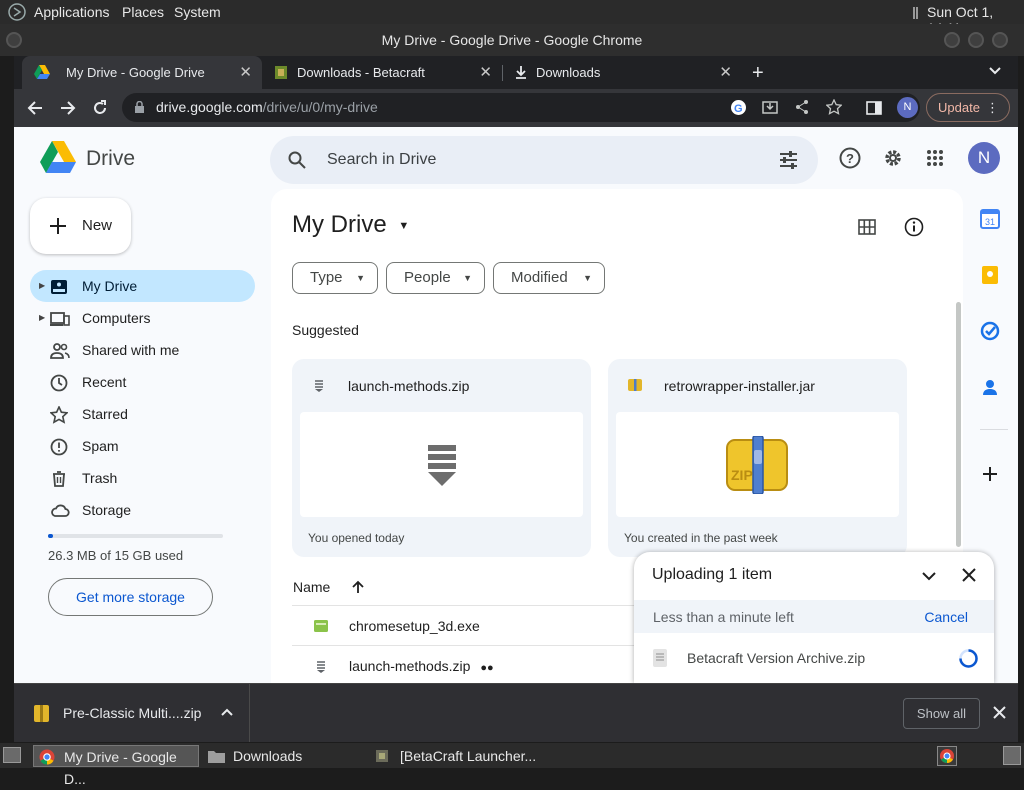 This screenshot has width=1024, height=790. Describe the element at coordinates (992, 107) in the screenshot. I see `more-vert-icon: ⋮` at that location.